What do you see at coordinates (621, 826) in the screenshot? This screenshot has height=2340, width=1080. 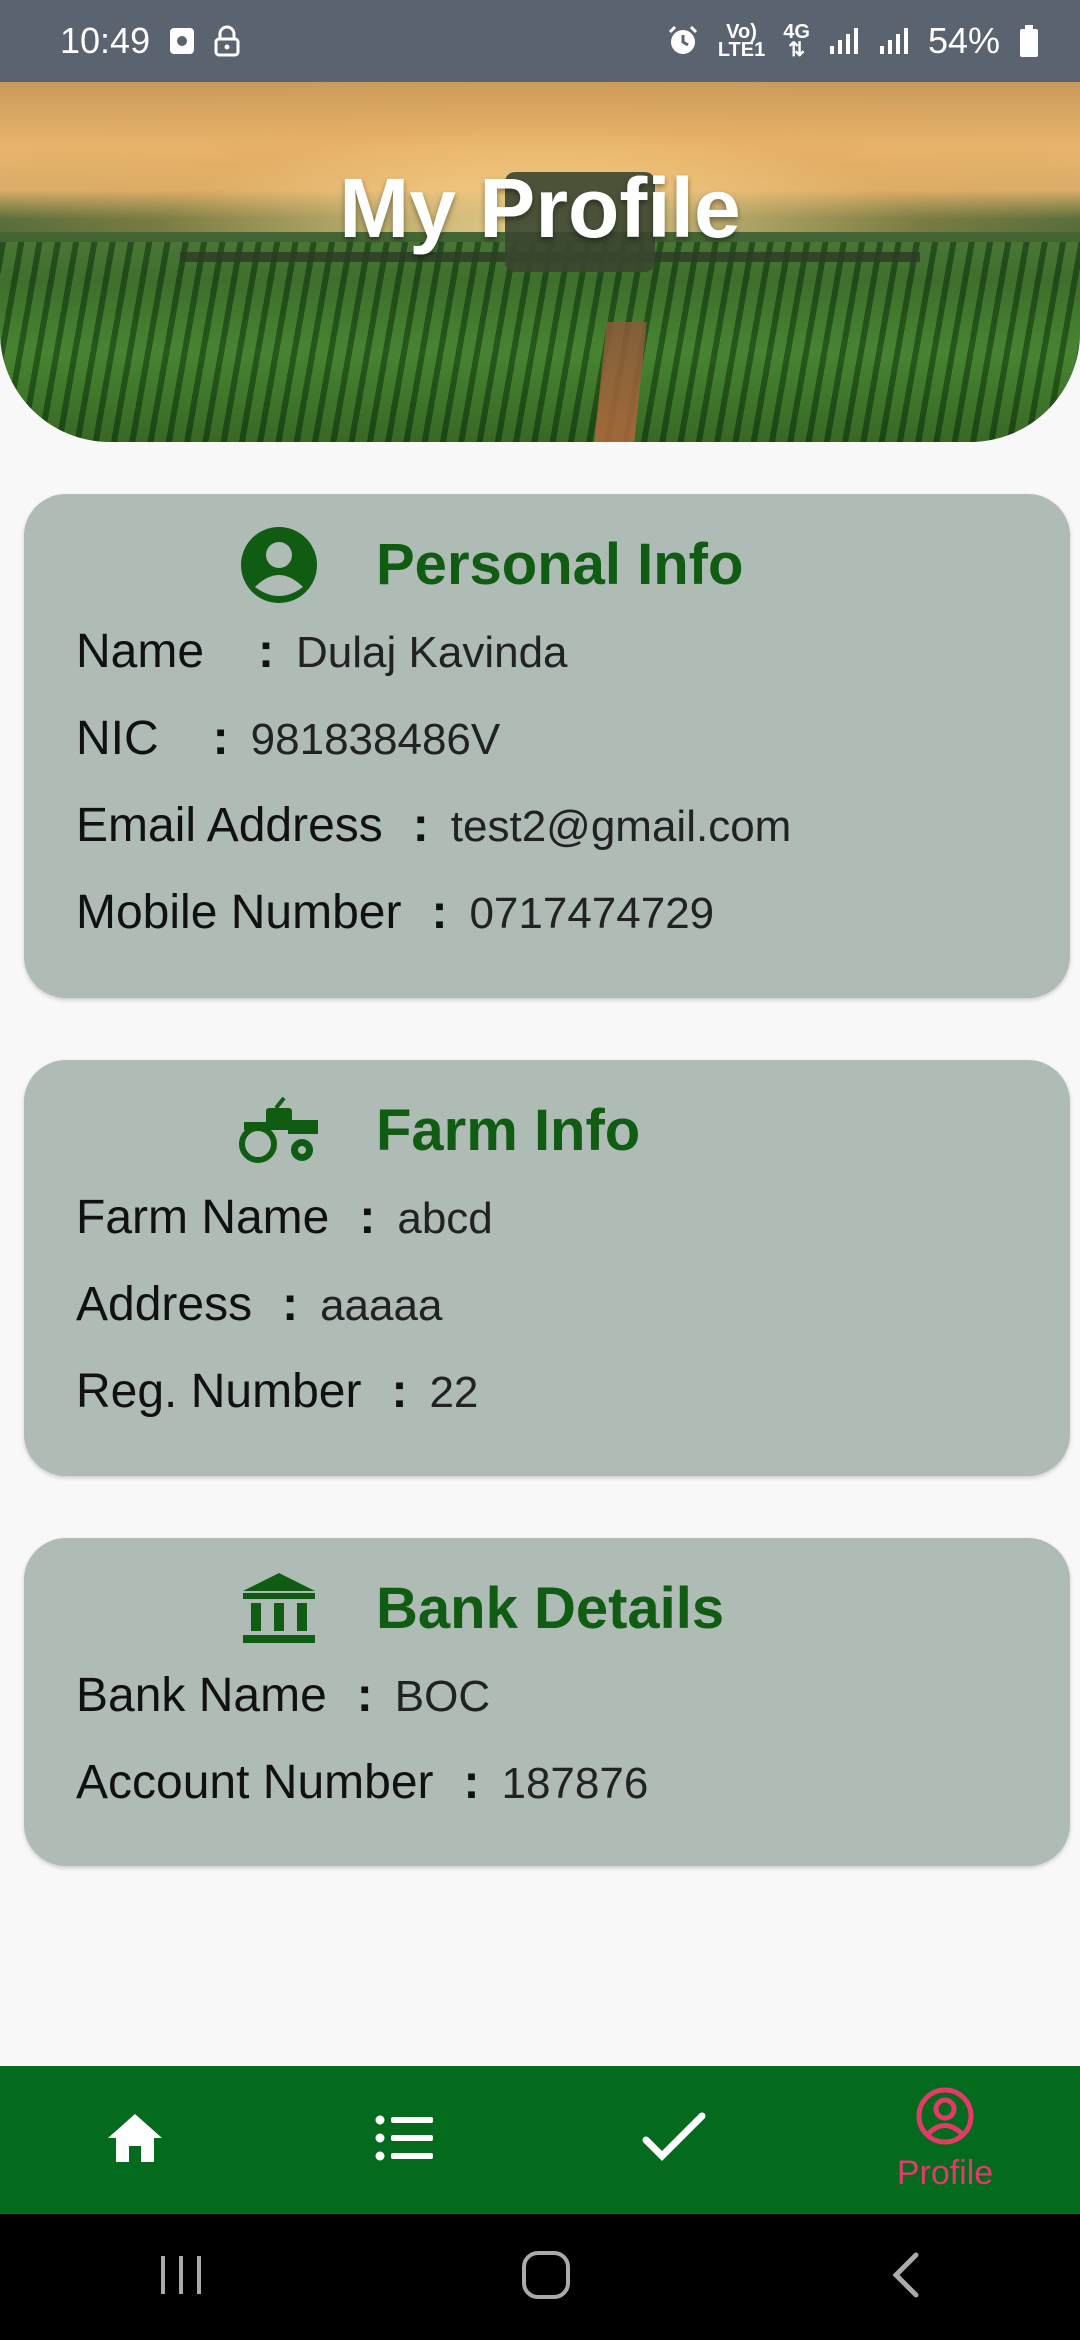 I see `row-value: test2@gmail.com` at bounding box center [621, 826].